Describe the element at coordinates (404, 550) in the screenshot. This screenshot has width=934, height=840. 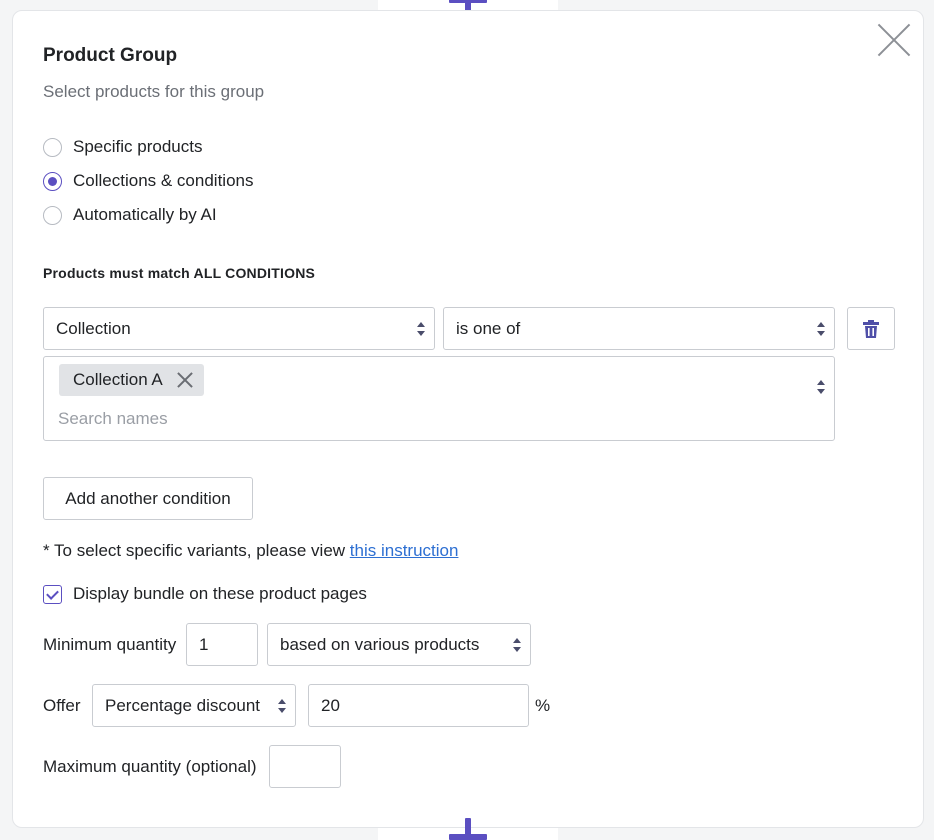
I see `instruction-link: this instruction` at that location.